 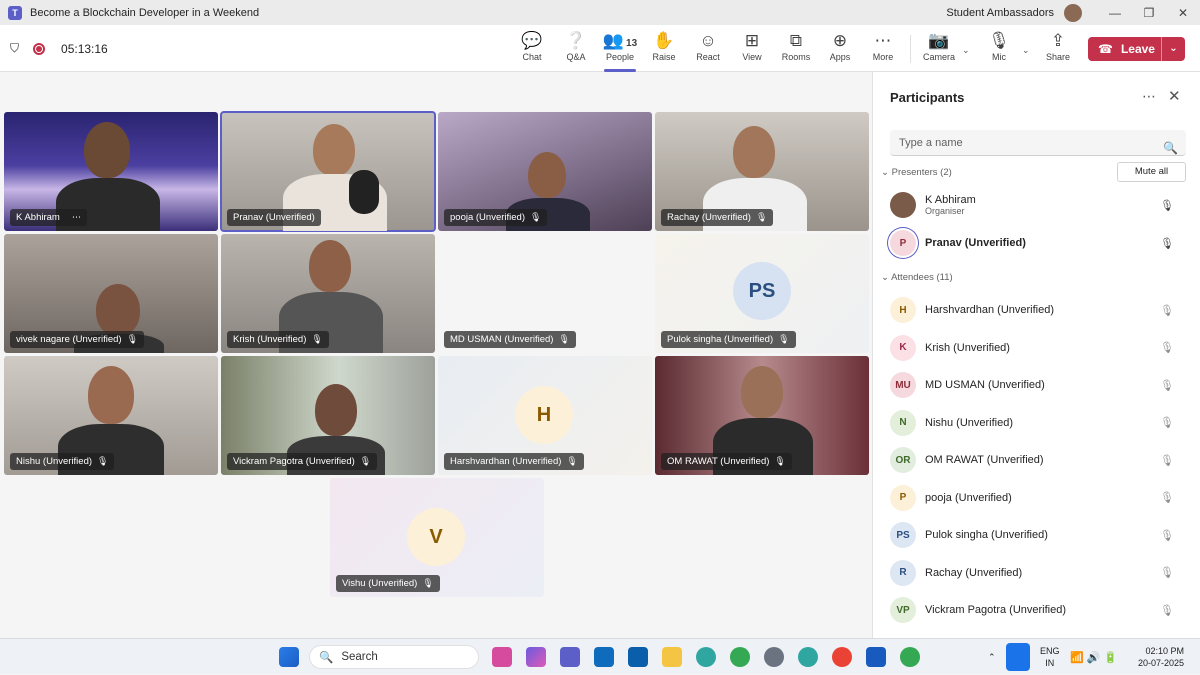 I want to click on mic-button: 🎙 Mic, so click(x=999, y=48).